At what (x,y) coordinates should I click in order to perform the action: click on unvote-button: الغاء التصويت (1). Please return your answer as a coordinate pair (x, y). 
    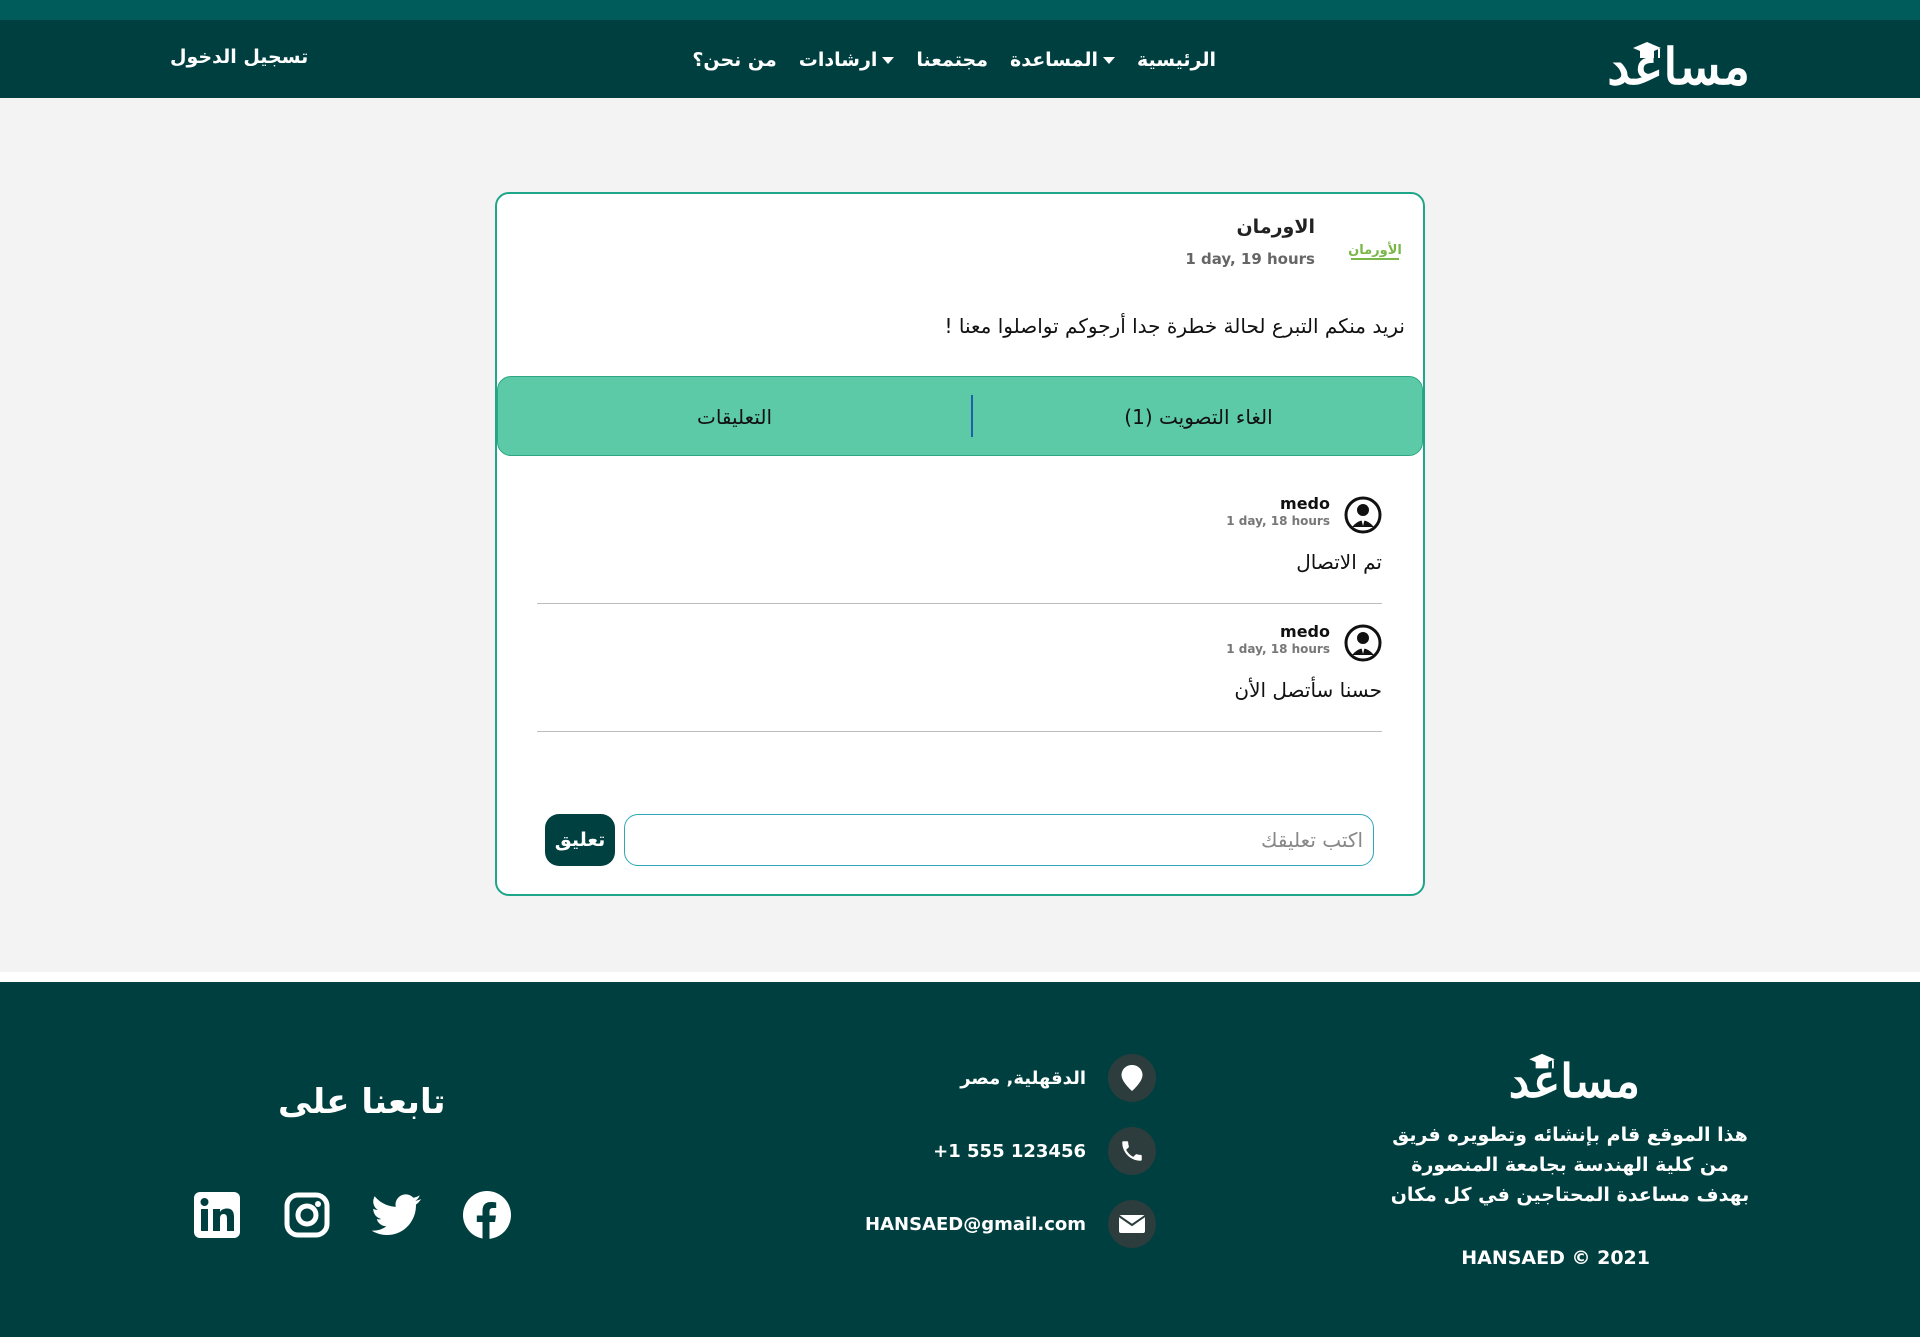
    Looking at the image, I should click on (1198, 417).